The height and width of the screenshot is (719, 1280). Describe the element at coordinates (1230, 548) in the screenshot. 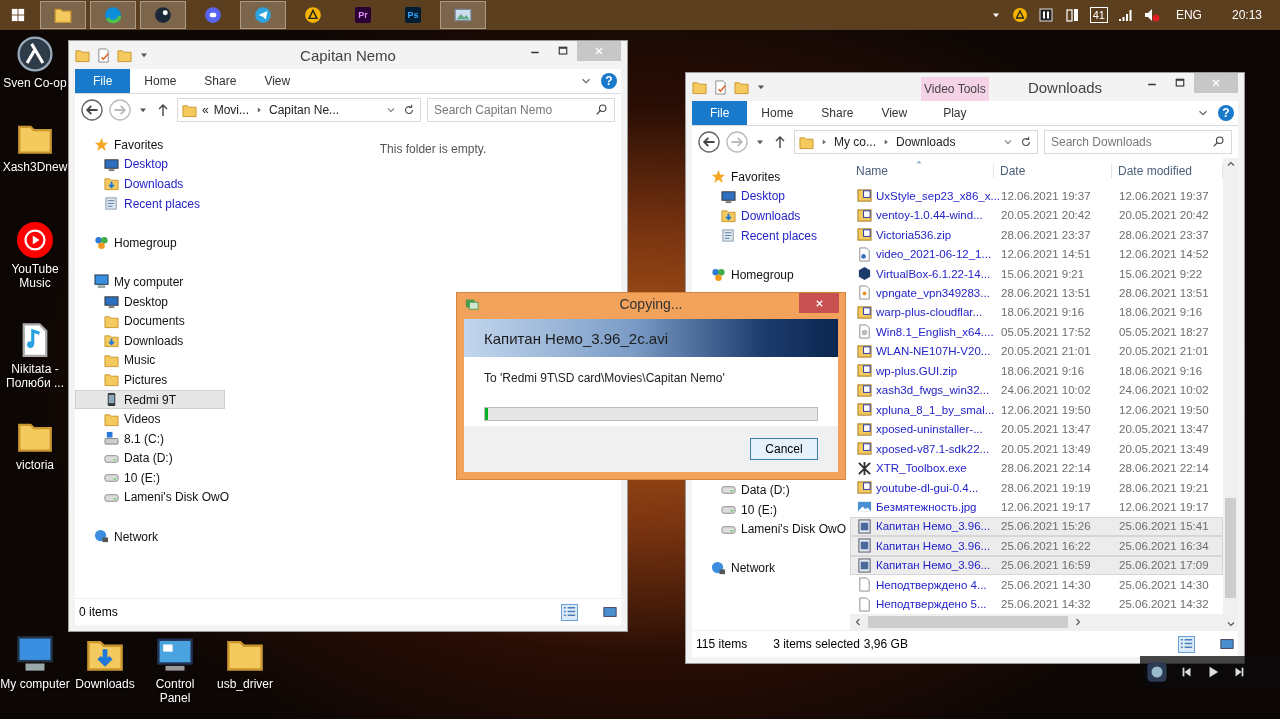

I see `scrollbar-thumb` at that location.